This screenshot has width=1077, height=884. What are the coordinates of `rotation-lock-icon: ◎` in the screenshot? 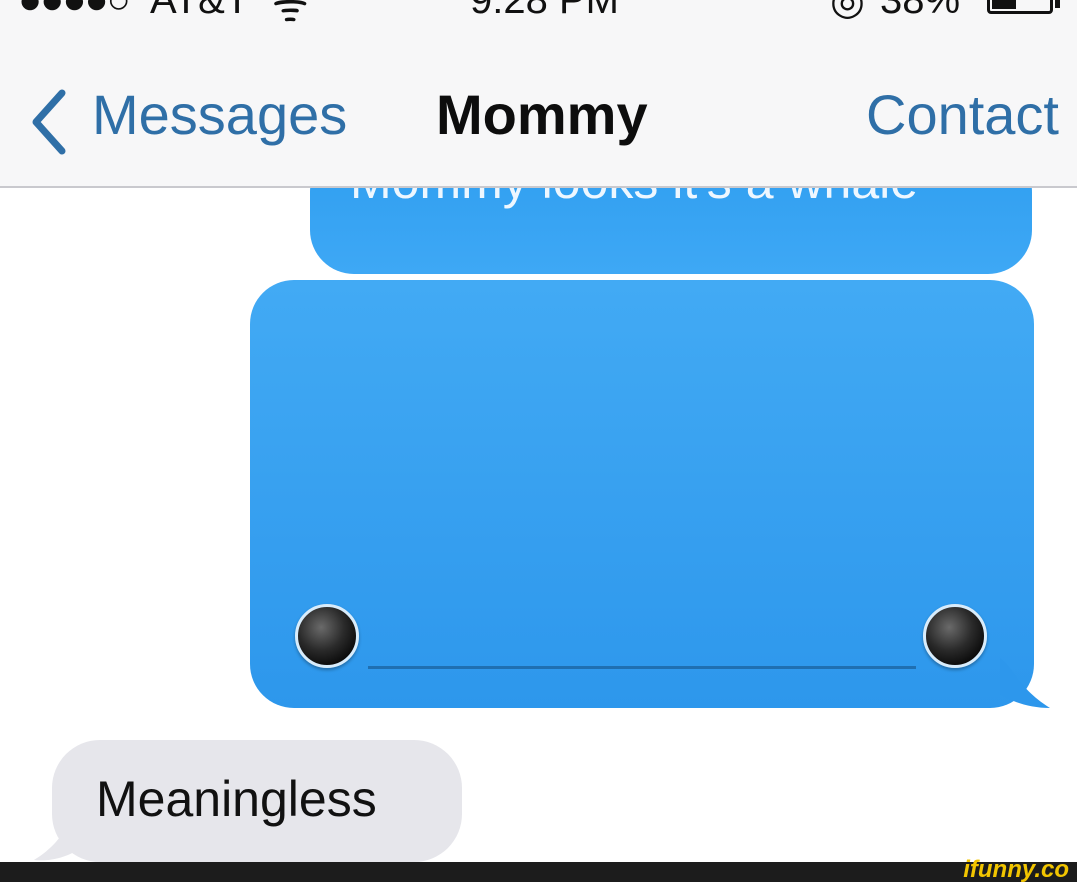 It's located at (847, 11).